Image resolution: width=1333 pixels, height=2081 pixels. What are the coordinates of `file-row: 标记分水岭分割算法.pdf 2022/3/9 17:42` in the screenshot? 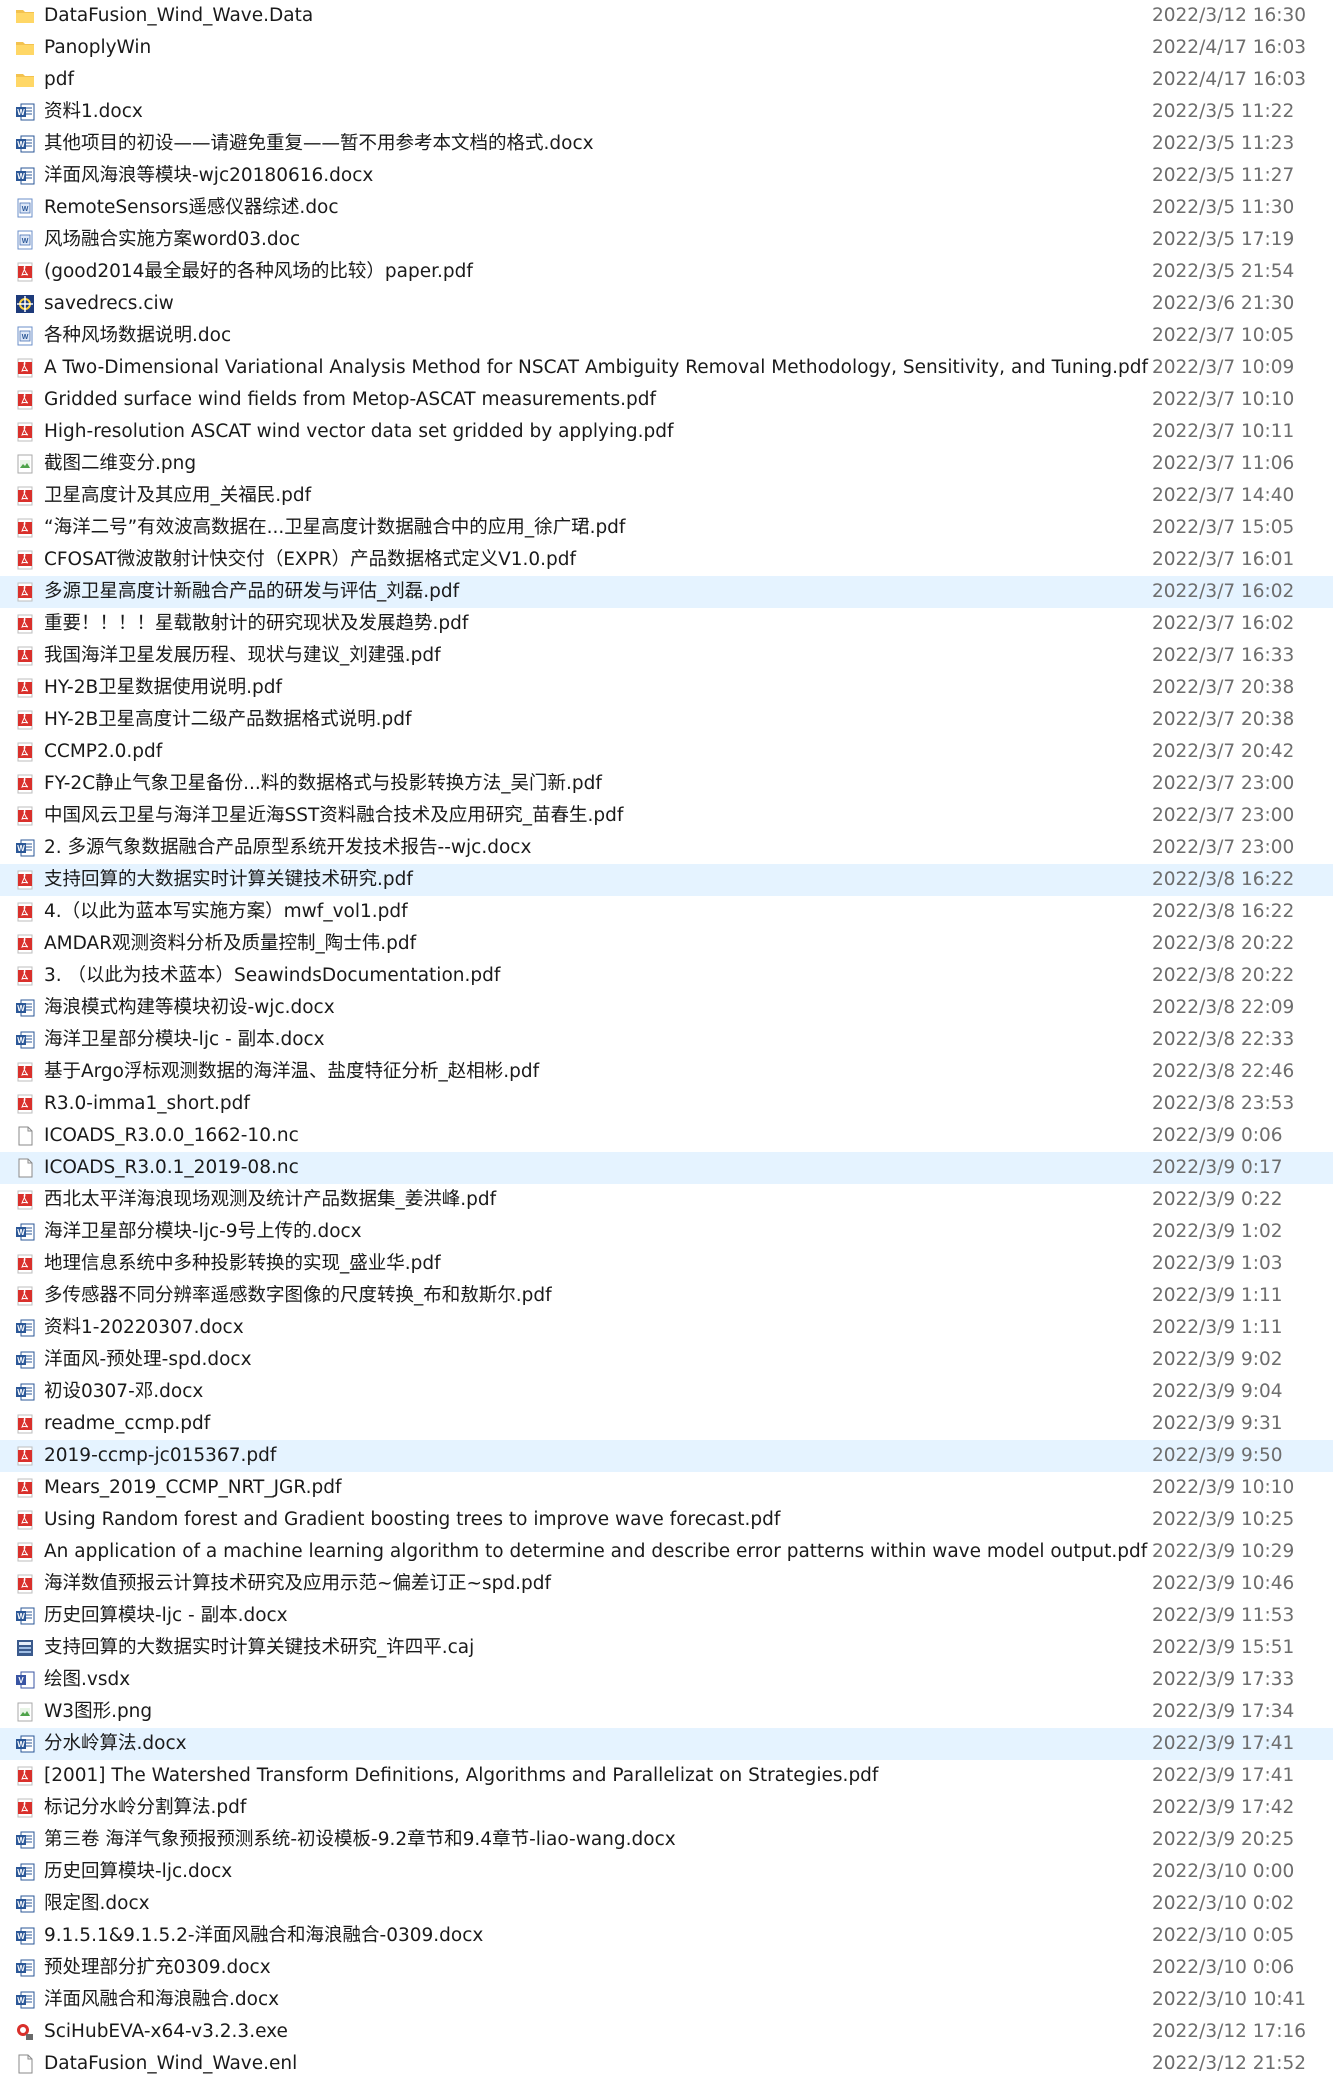 It's located at (666, 1808).